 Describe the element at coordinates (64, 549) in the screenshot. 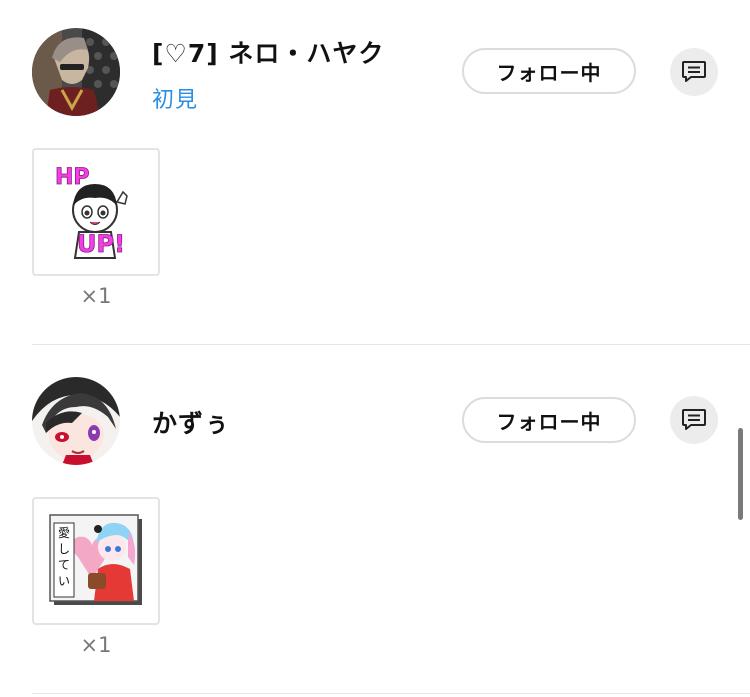

I see `svg-text: し` at that location.